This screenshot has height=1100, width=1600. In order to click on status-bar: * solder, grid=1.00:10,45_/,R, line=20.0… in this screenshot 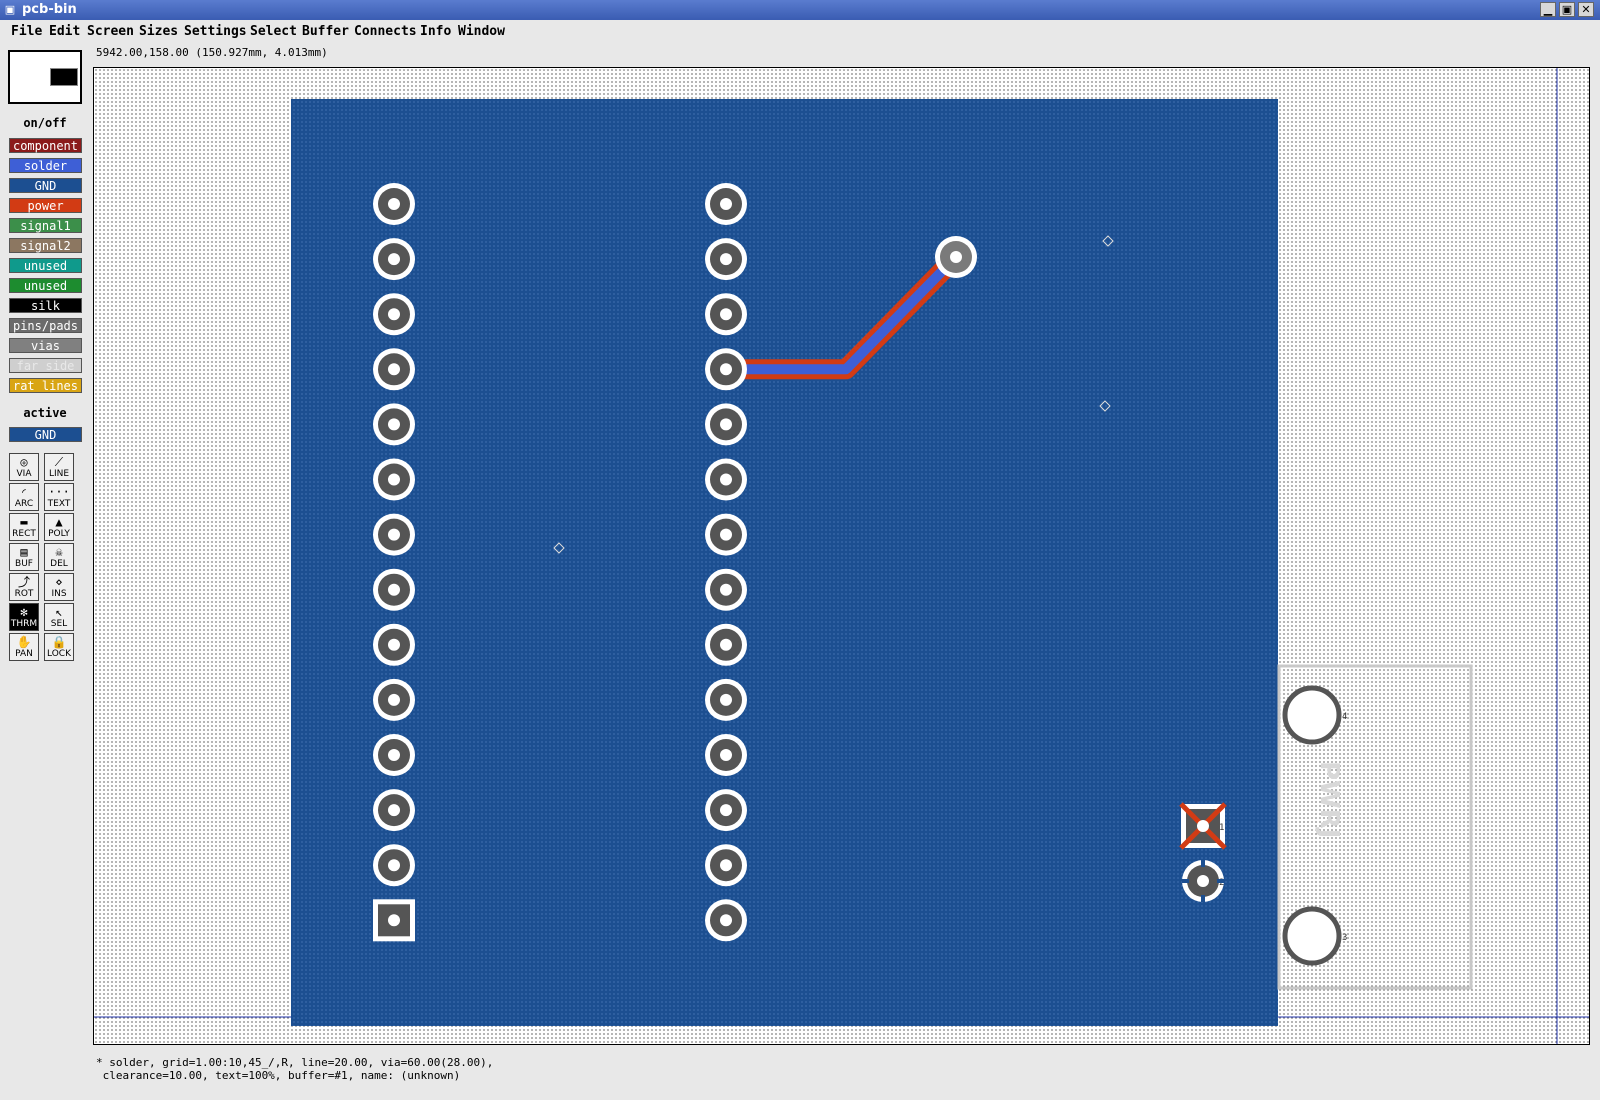, I will do `click(294, 1069)`.